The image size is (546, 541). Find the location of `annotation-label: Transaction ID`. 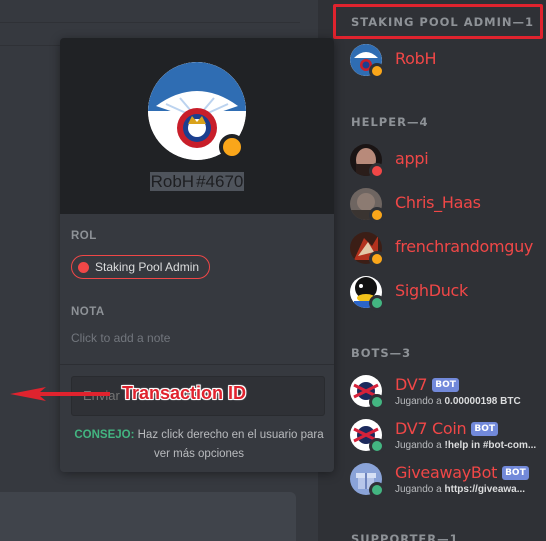

annotation-label: Transaction ID is located at coordinates (184, 393).